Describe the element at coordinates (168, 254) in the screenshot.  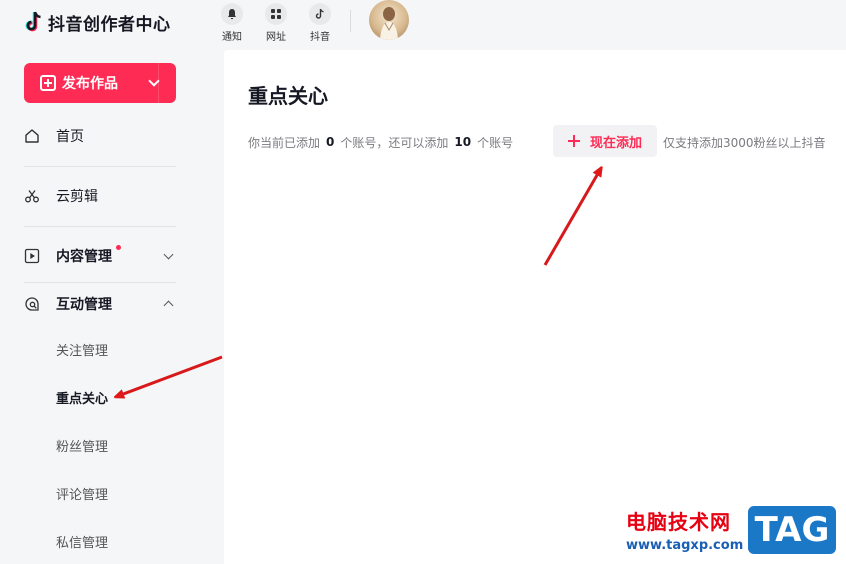
I see `chevron-down-icon` at that location.